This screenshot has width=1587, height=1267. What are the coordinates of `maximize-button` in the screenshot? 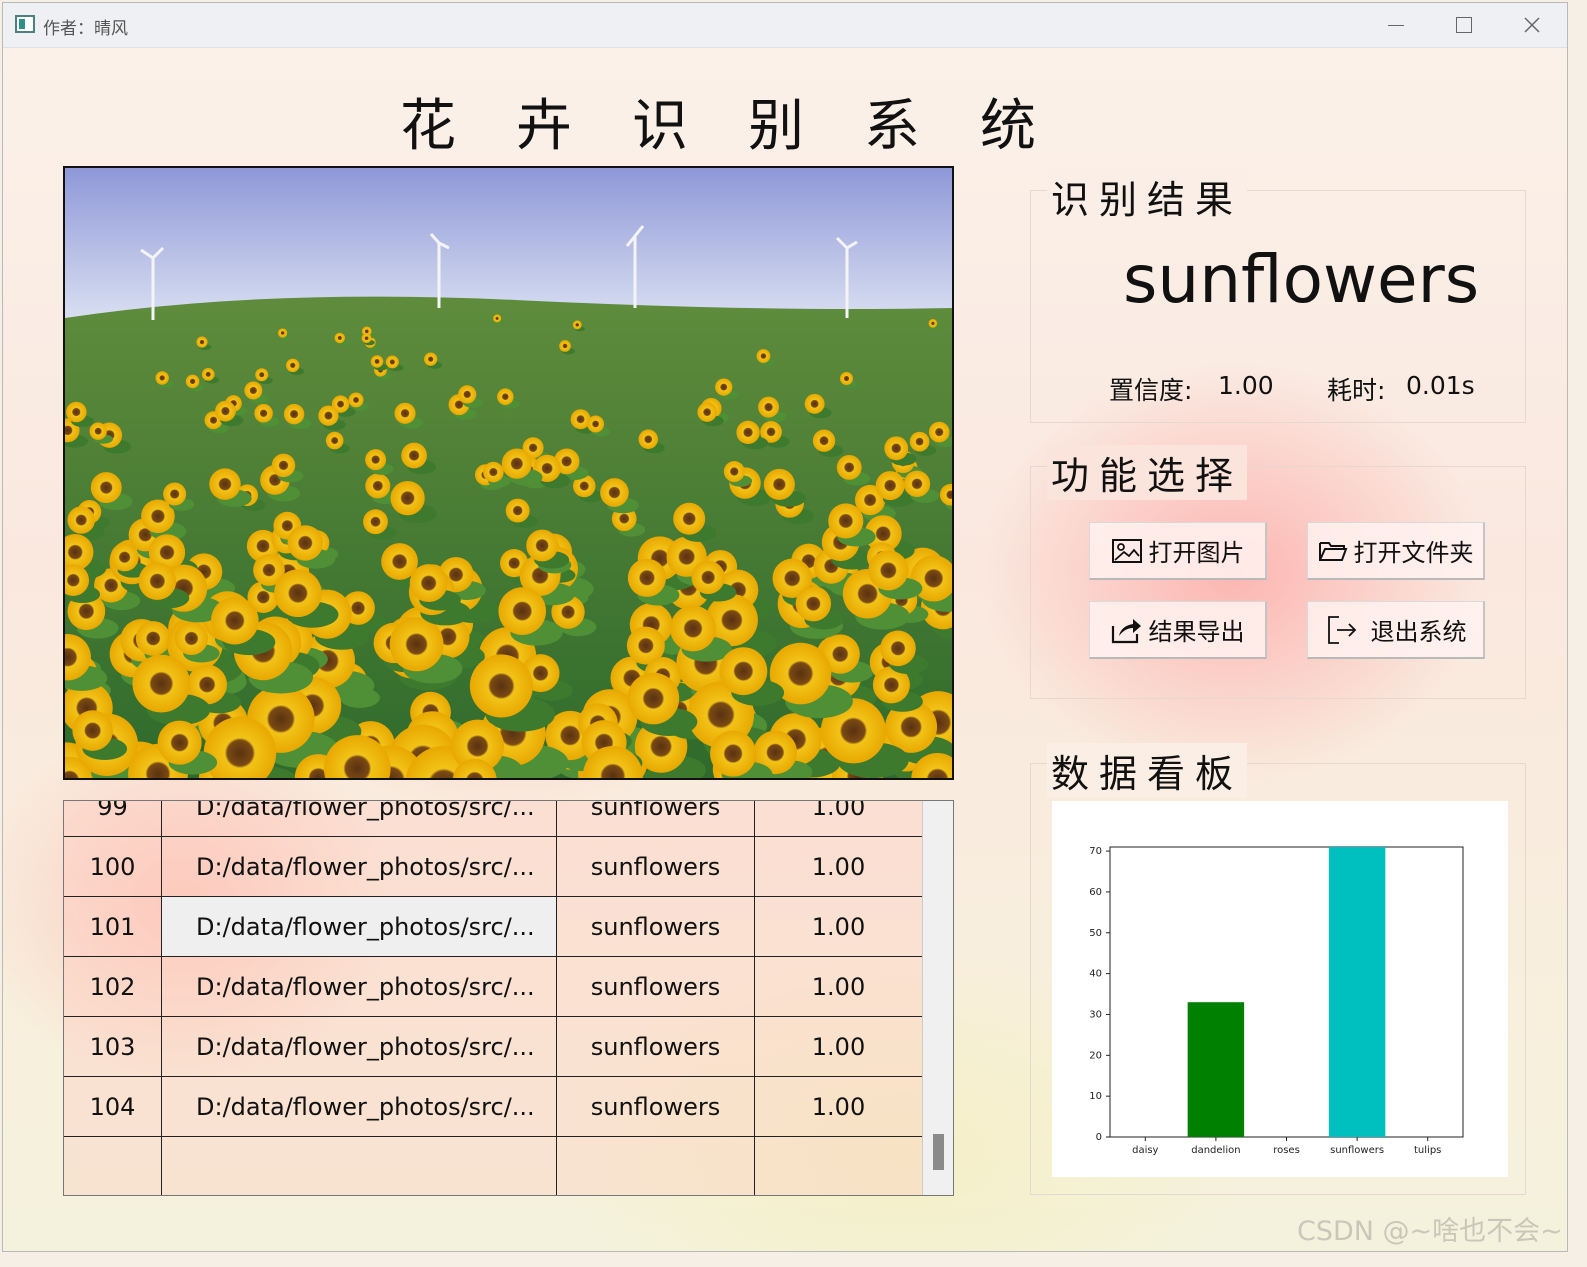 It's located at (1464, 25).